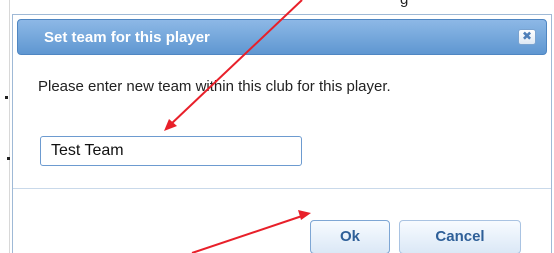 Image resolution: width=554 pixels, height=253 pixels. I want to click on close-icon: ✖, so click(527, 37).